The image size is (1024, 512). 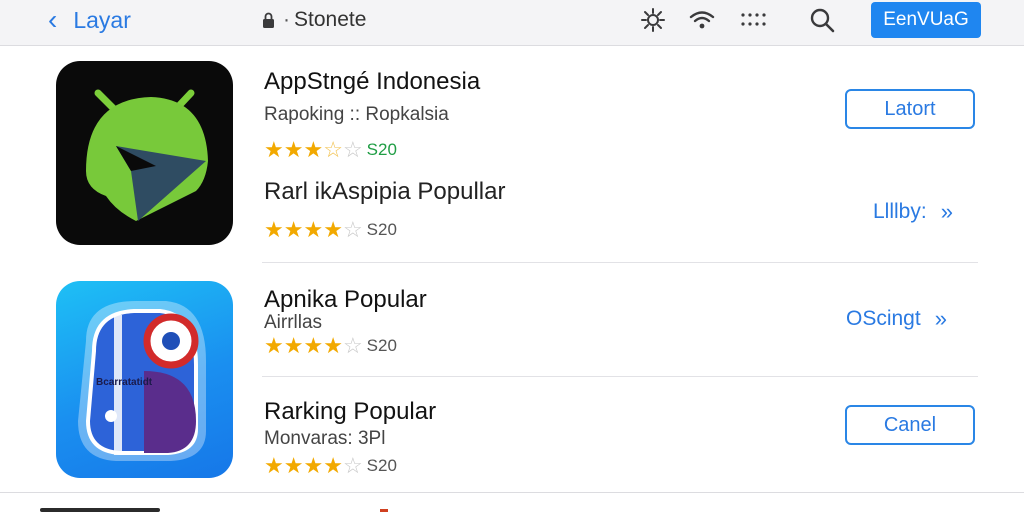 What do you see at coordinates (102, 19) in the screenshot?
I see `back-label: Layar` at bounding box center [102, 19].